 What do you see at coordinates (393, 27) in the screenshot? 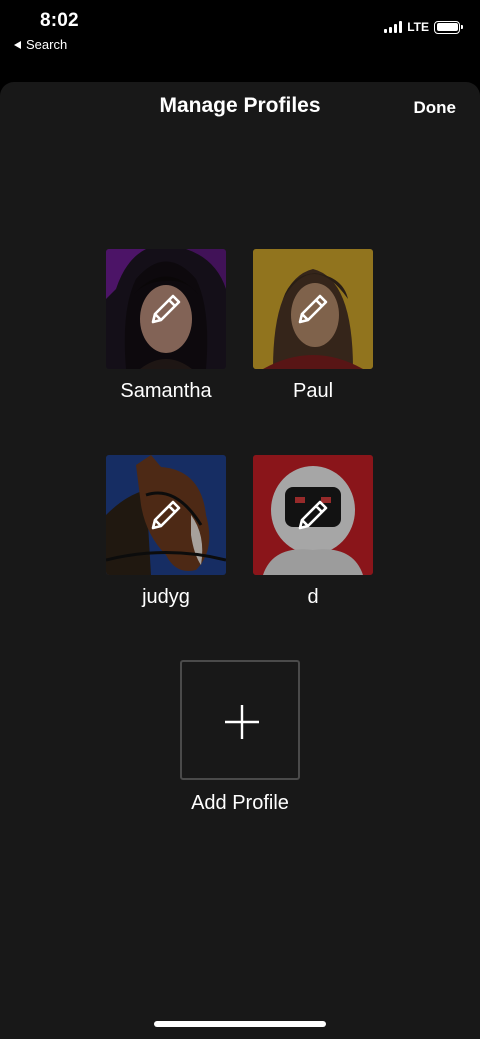
I see `signal-icon` at bounding box center [393, 27].